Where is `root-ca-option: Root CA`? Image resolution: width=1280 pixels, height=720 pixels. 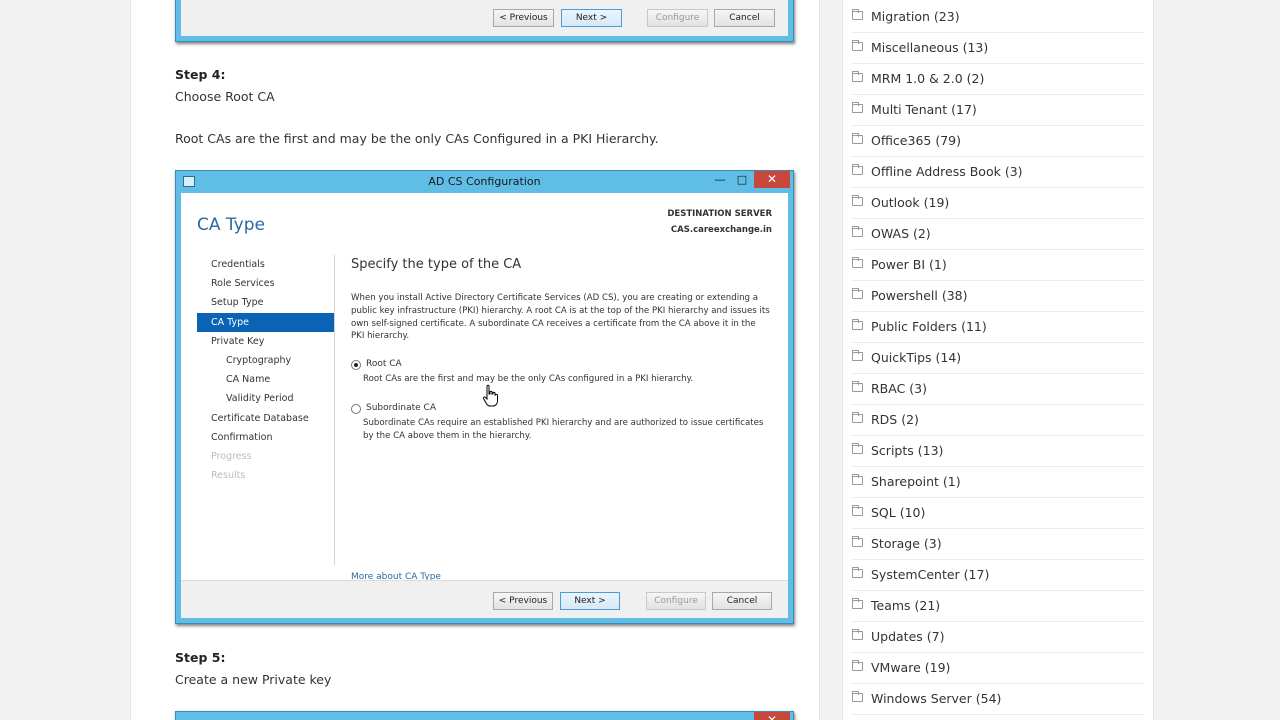
root-ca-option: Root CA is located at coordinates (561, 365).